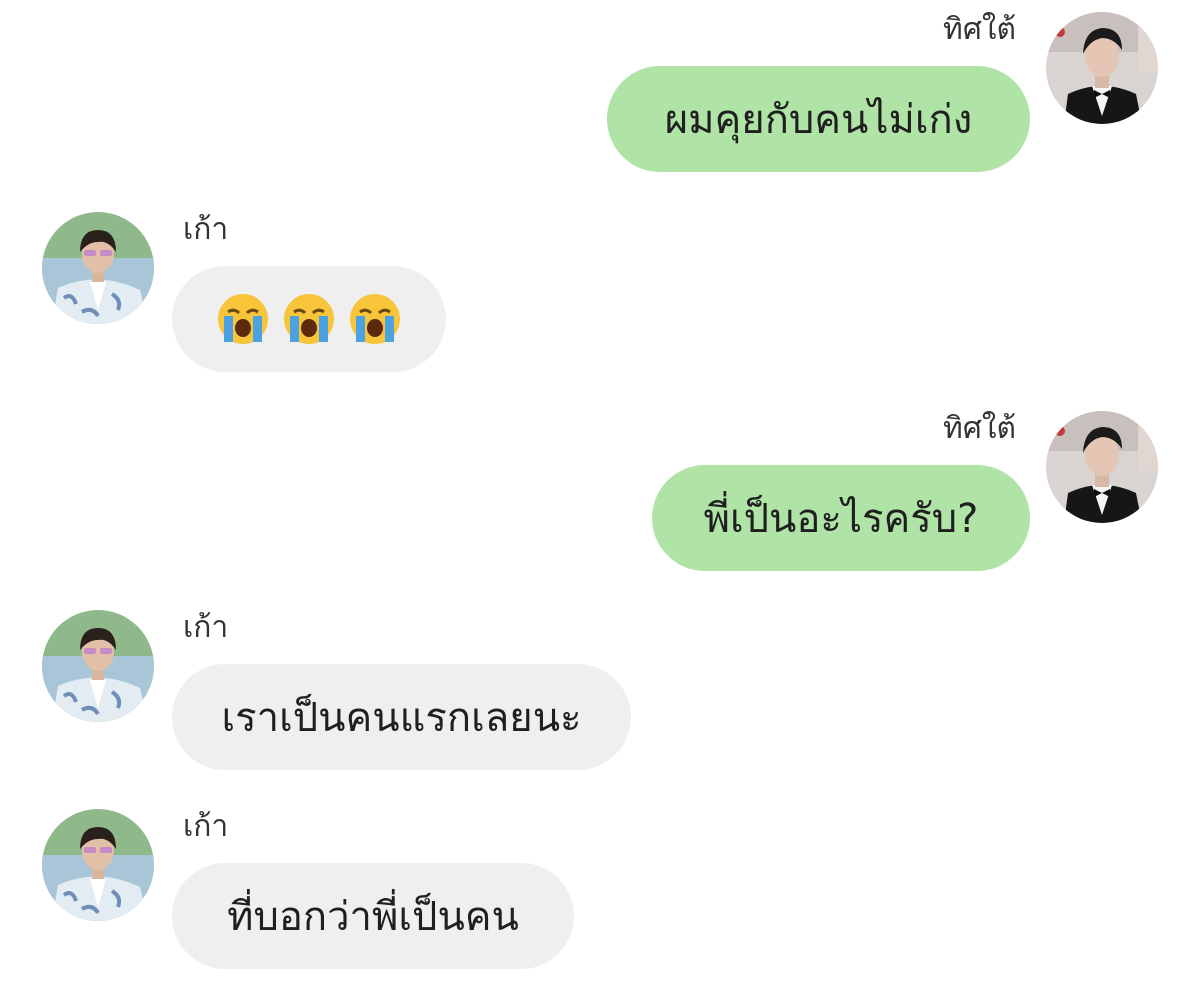 The image size is (1200, 1000). I want to click on message-bubble, so click(309, 319).